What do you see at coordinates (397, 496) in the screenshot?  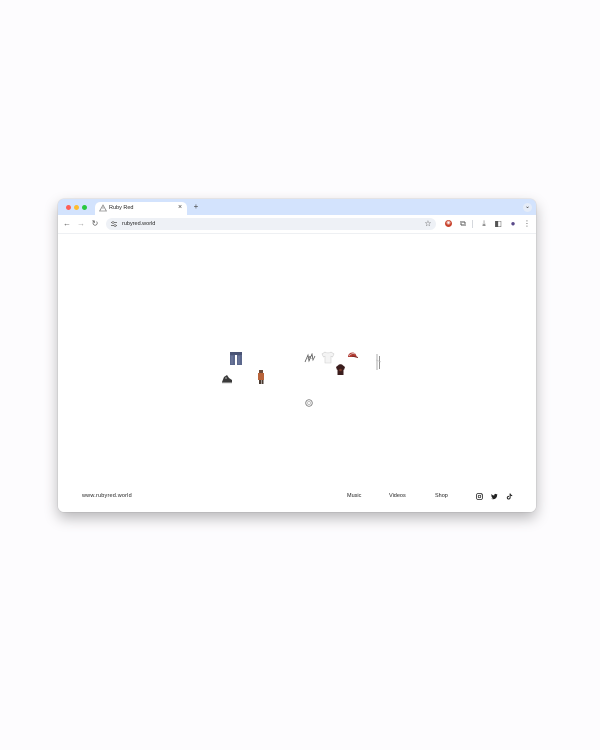 I see `nav-link-videos: Videos` at bounding box center [397, 496].